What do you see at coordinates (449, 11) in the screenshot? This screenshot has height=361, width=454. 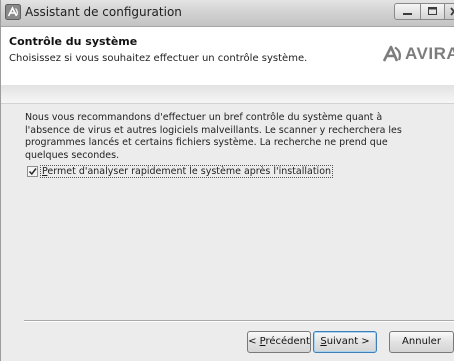 I see `close-button` at bounding box center [449, 11].